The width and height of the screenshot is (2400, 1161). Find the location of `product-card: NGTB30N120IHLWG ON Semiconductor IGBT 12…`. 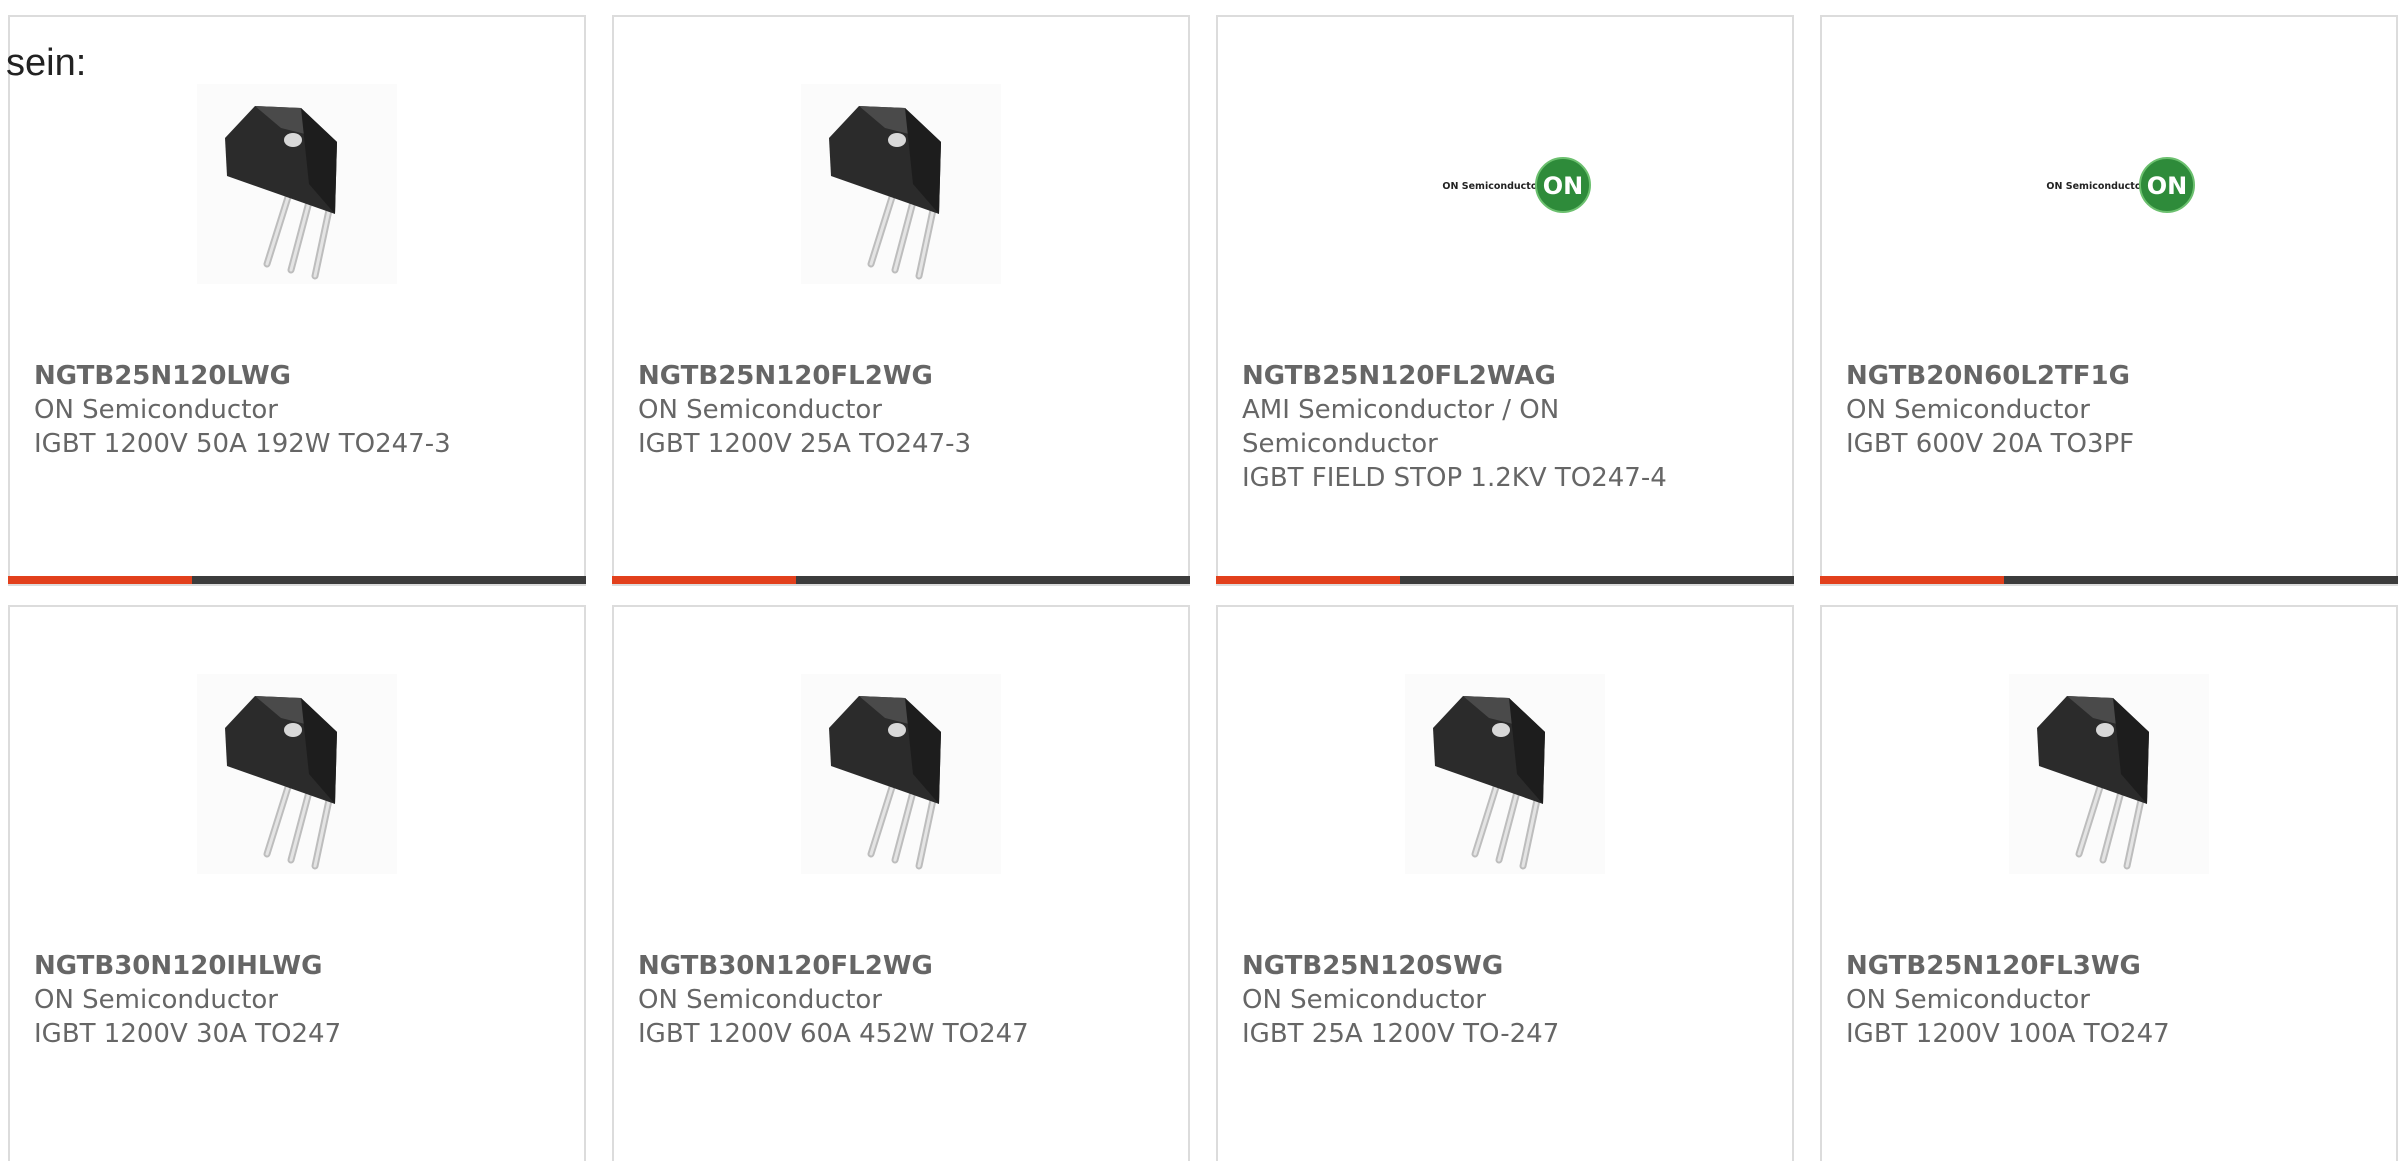

product-card: NGTB30N120IHLWG ON Semiconductor IGBT 12… is located at coordinates (297, 883).